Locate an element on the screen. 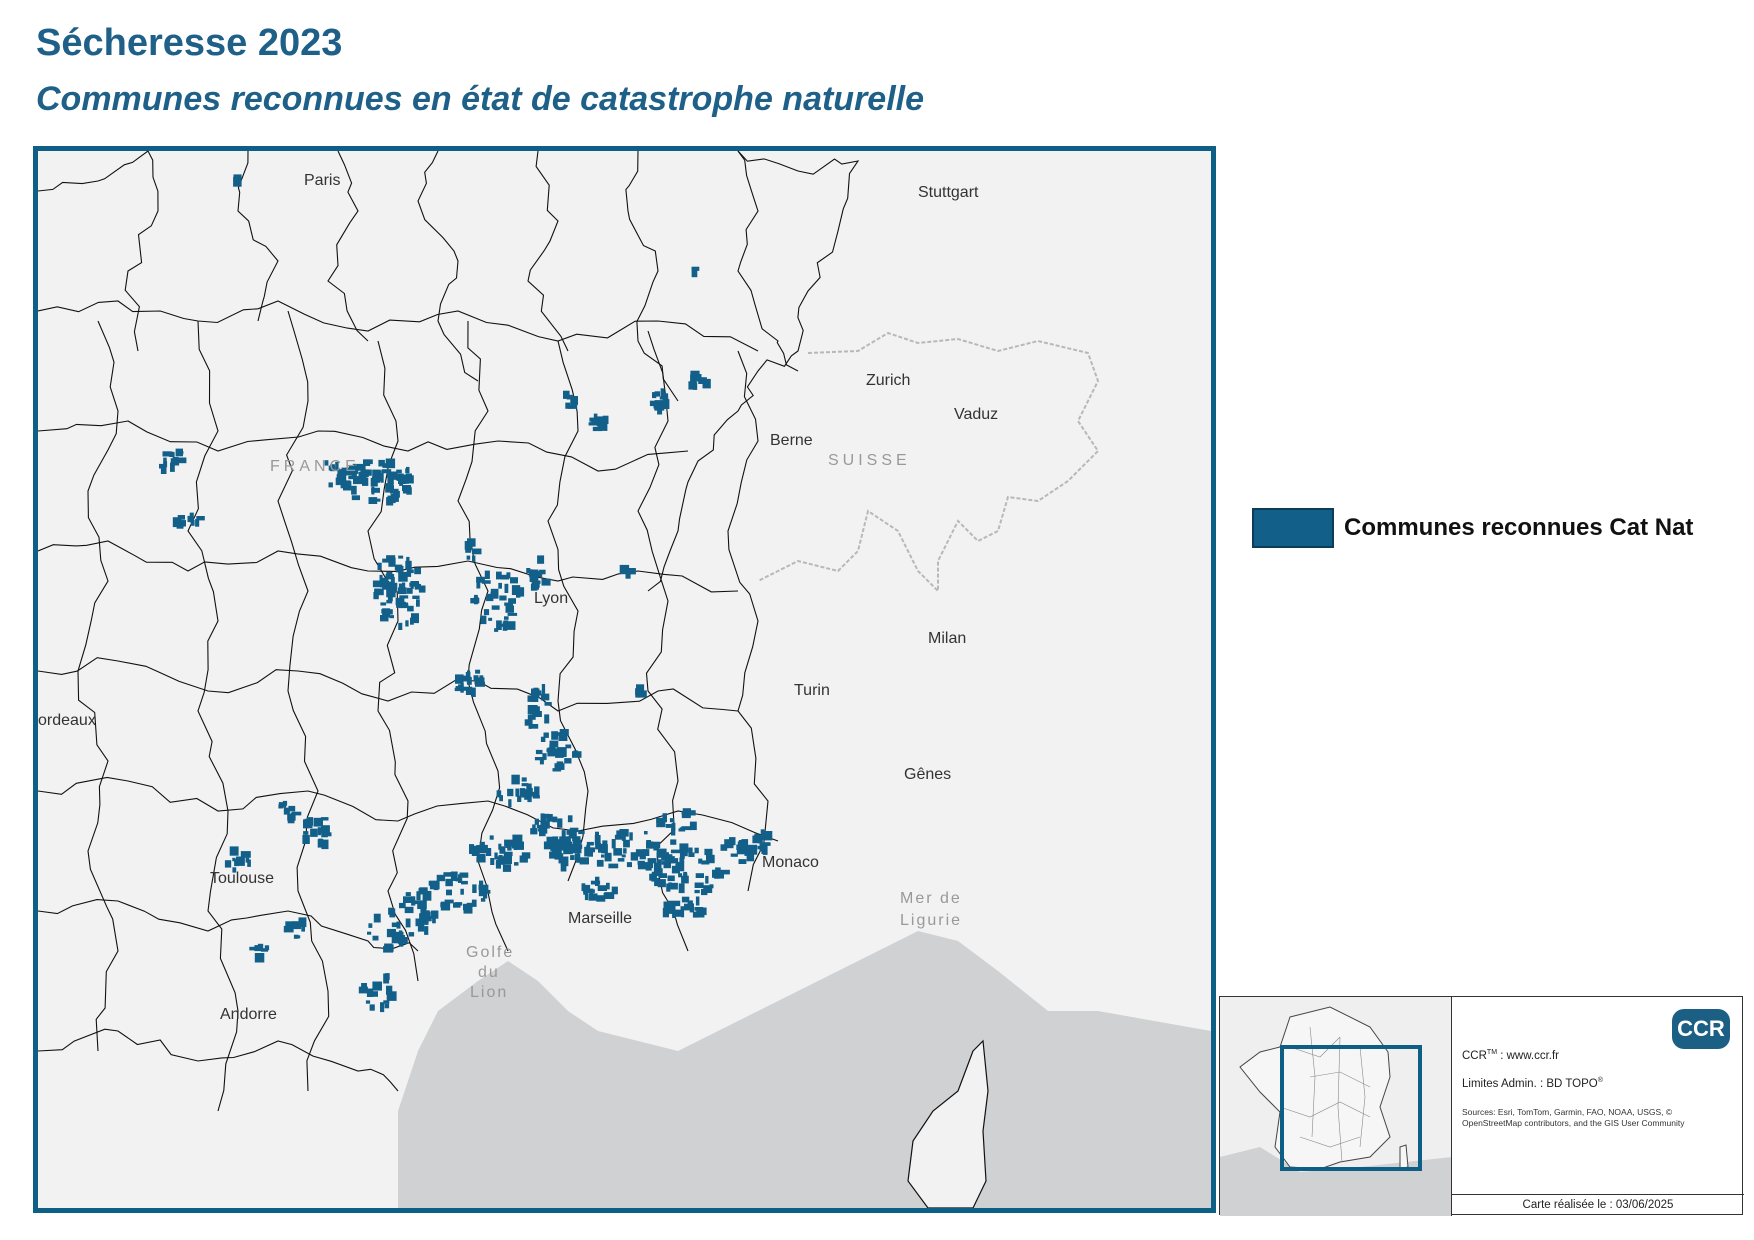 The image size is (1754, 1240). ccr-tm: TM is located at coordinates (1492, 1052).